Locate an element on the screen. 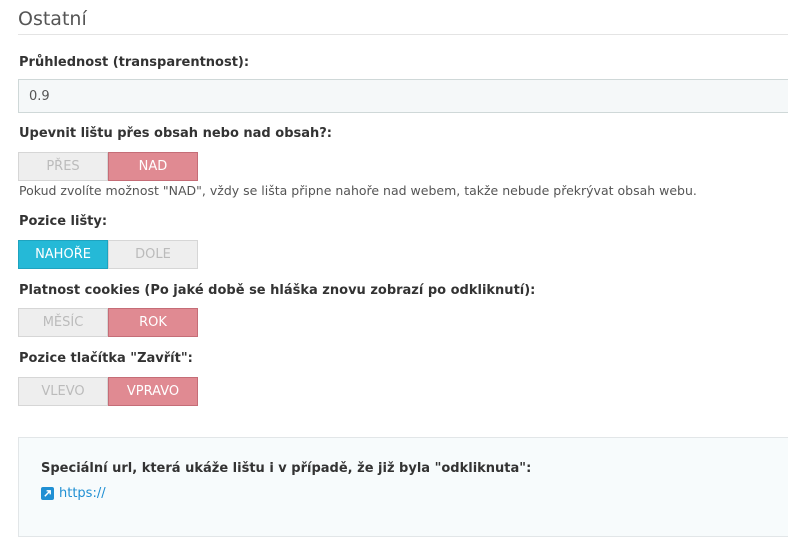 Image resolution: width=788 pixels, height=554 pixels. fix-bar-toggle: PŘES NAD is located at coordinates (108, 166).